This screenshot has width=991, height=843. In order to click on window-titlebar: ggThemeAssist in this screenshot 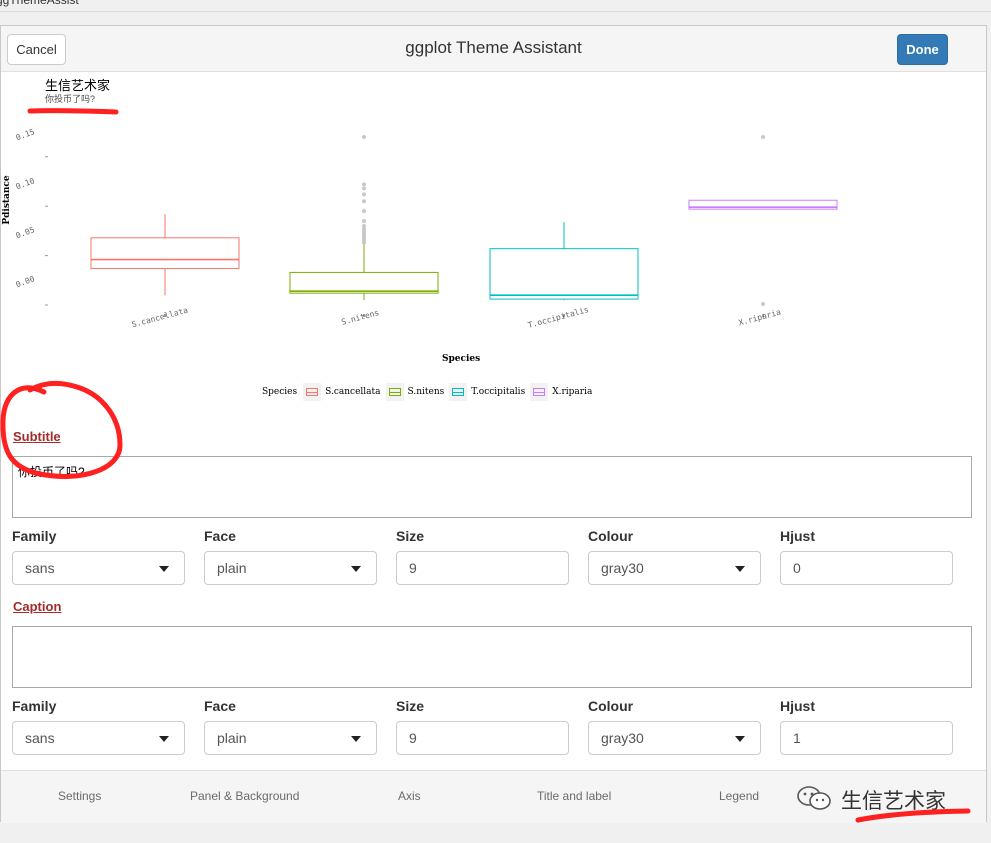, I will do `click(495, 6)`.